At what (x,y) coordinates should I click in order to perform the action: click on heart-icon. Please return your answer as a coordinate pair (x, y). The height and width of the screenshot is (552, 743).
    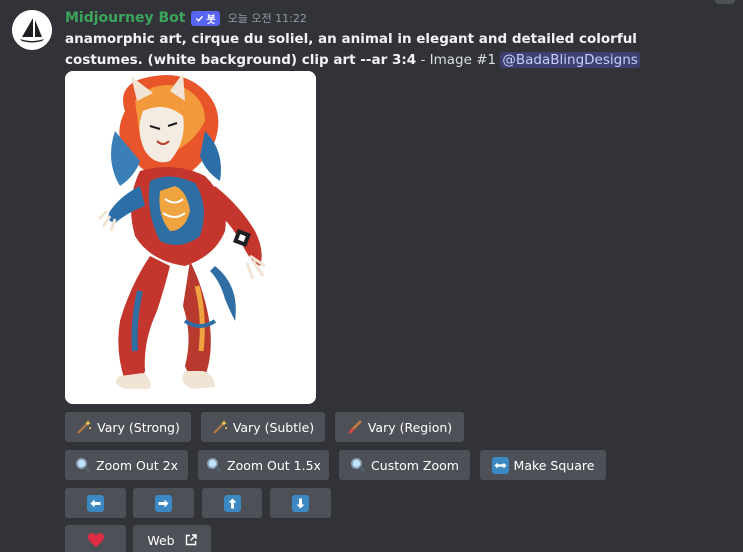
    Looking at the image, I should click on (96, 540).